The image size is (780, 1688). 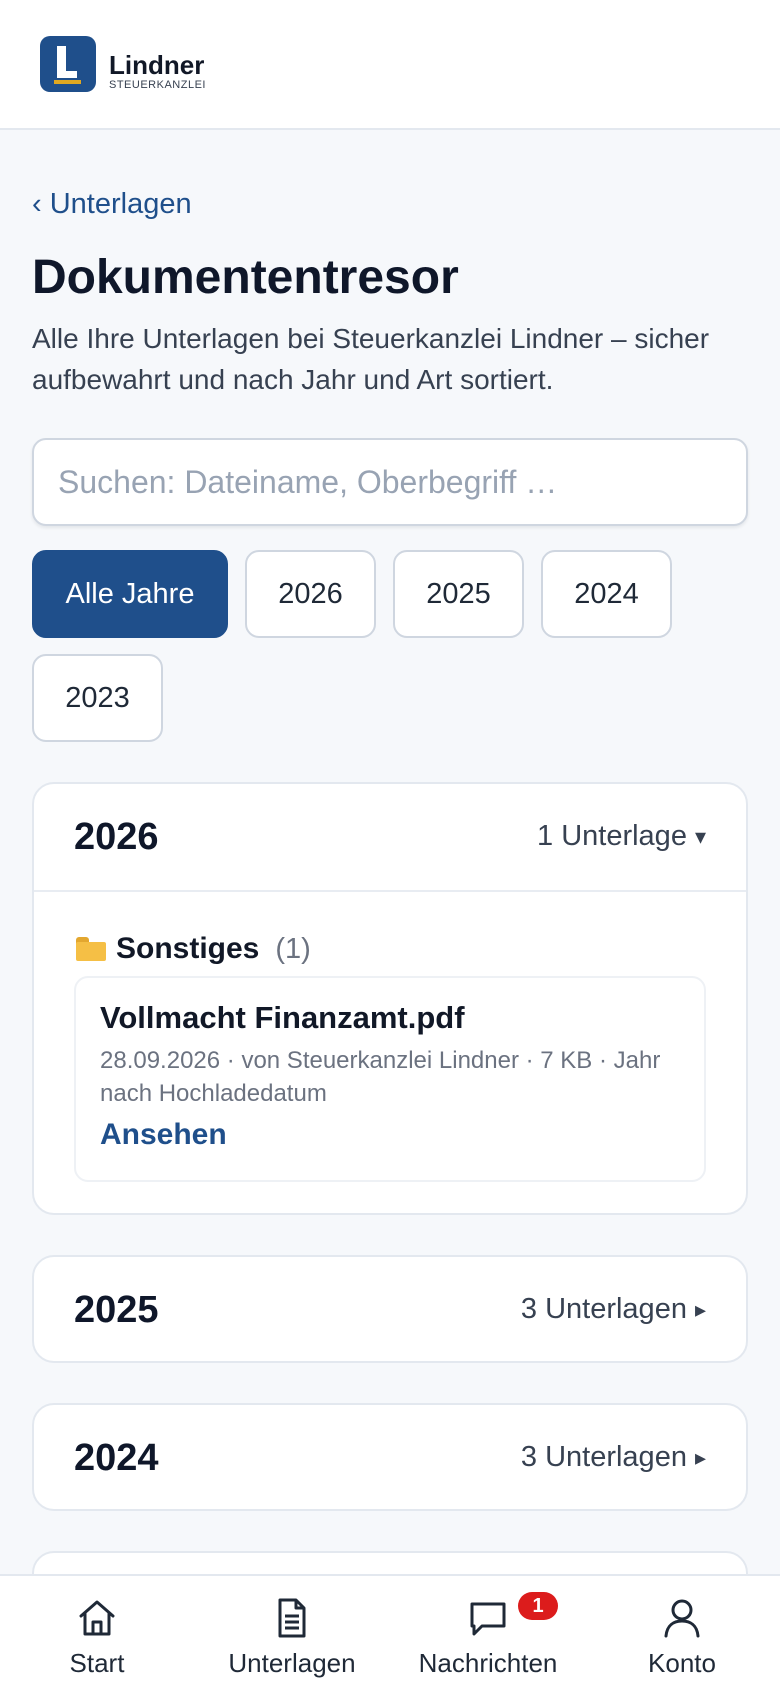 I want to click on view-document-link: Ansehen, so click(x=163, y=1135).